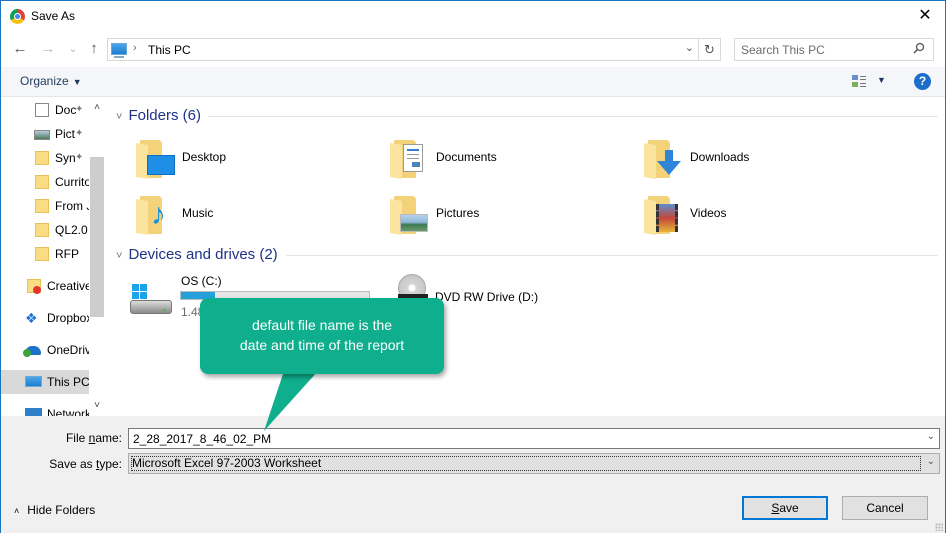 Image resolution: width=946 pixels, height=533 pixels. I want to click on callout-pointer, so click(291, 401).